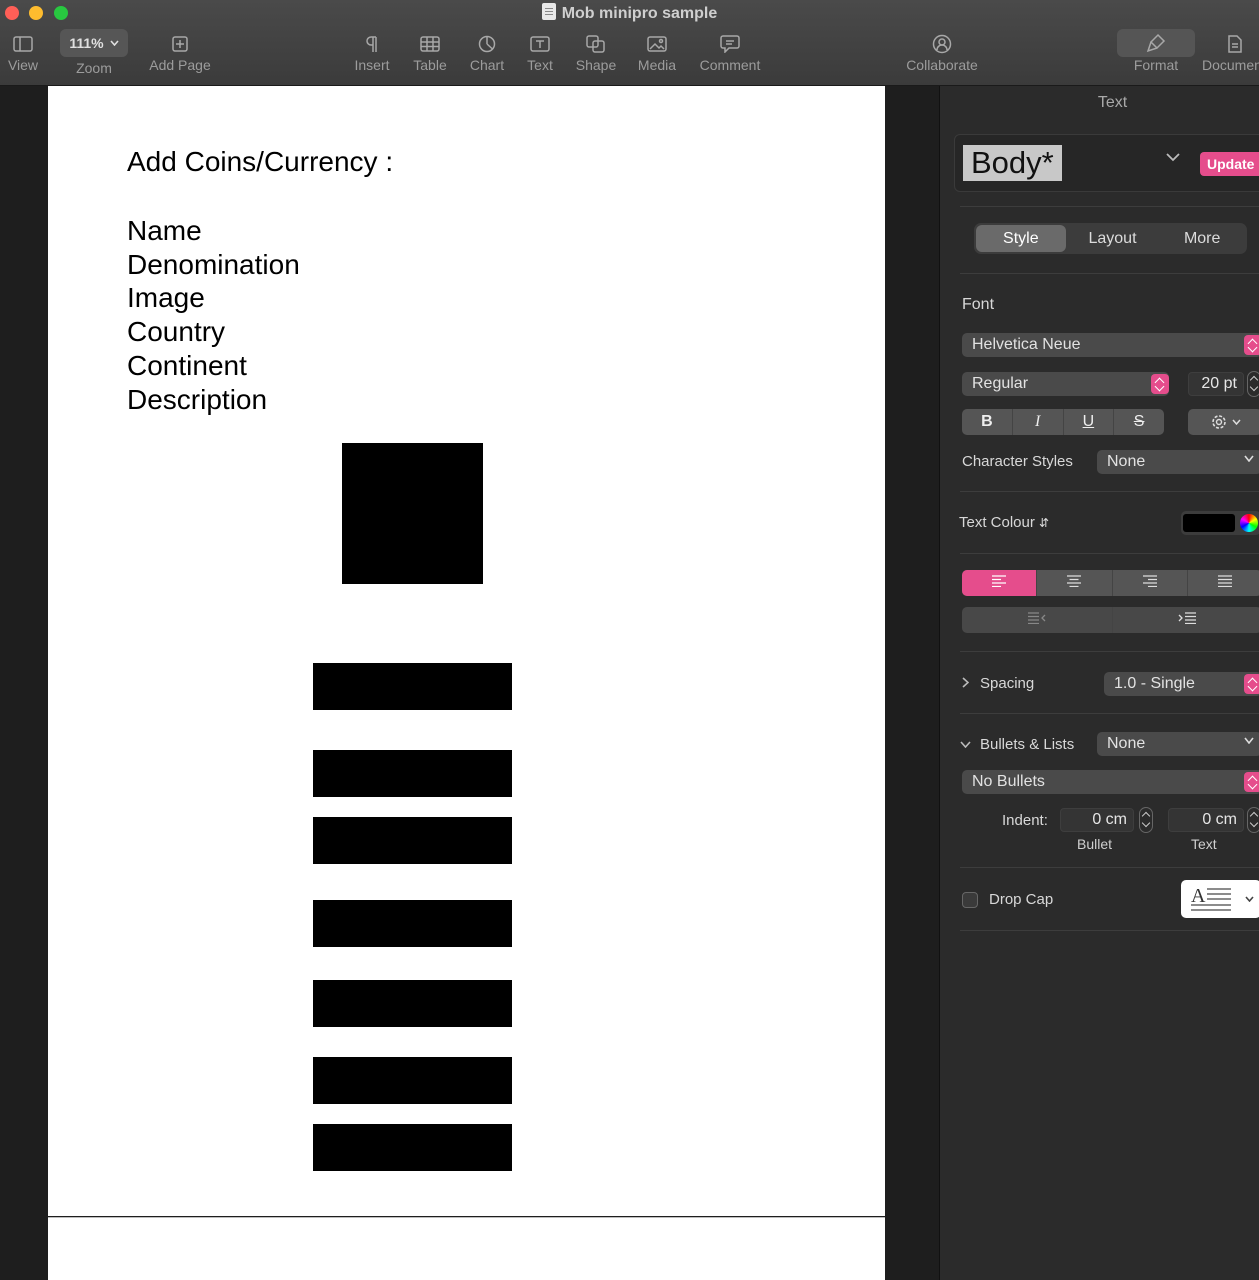 The height and width of the screenshot is (1280, 1259). What do you see at coordinates (1017, 461) in the screenshot?
I see `character-styles-label: Character Styles` at bounding box center [1017, 461].